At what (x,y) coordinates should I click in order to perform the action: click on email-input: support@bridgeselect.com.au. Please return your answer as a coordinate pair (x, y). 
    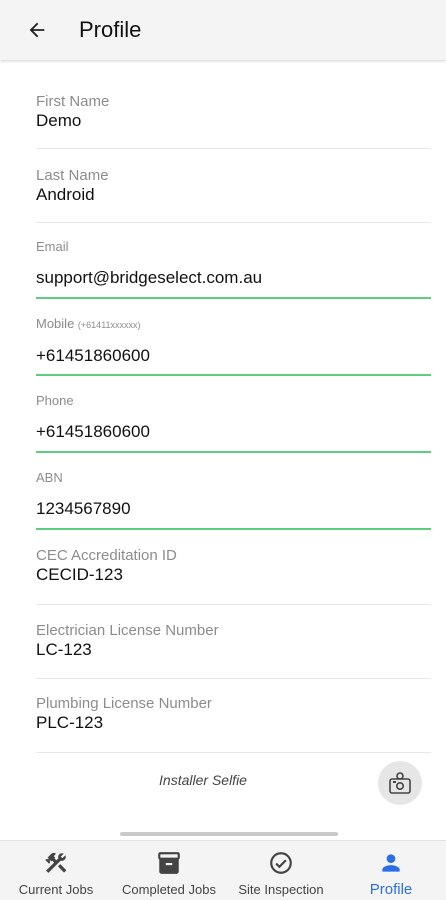
    Looking at the image, I should click on (233, 278).